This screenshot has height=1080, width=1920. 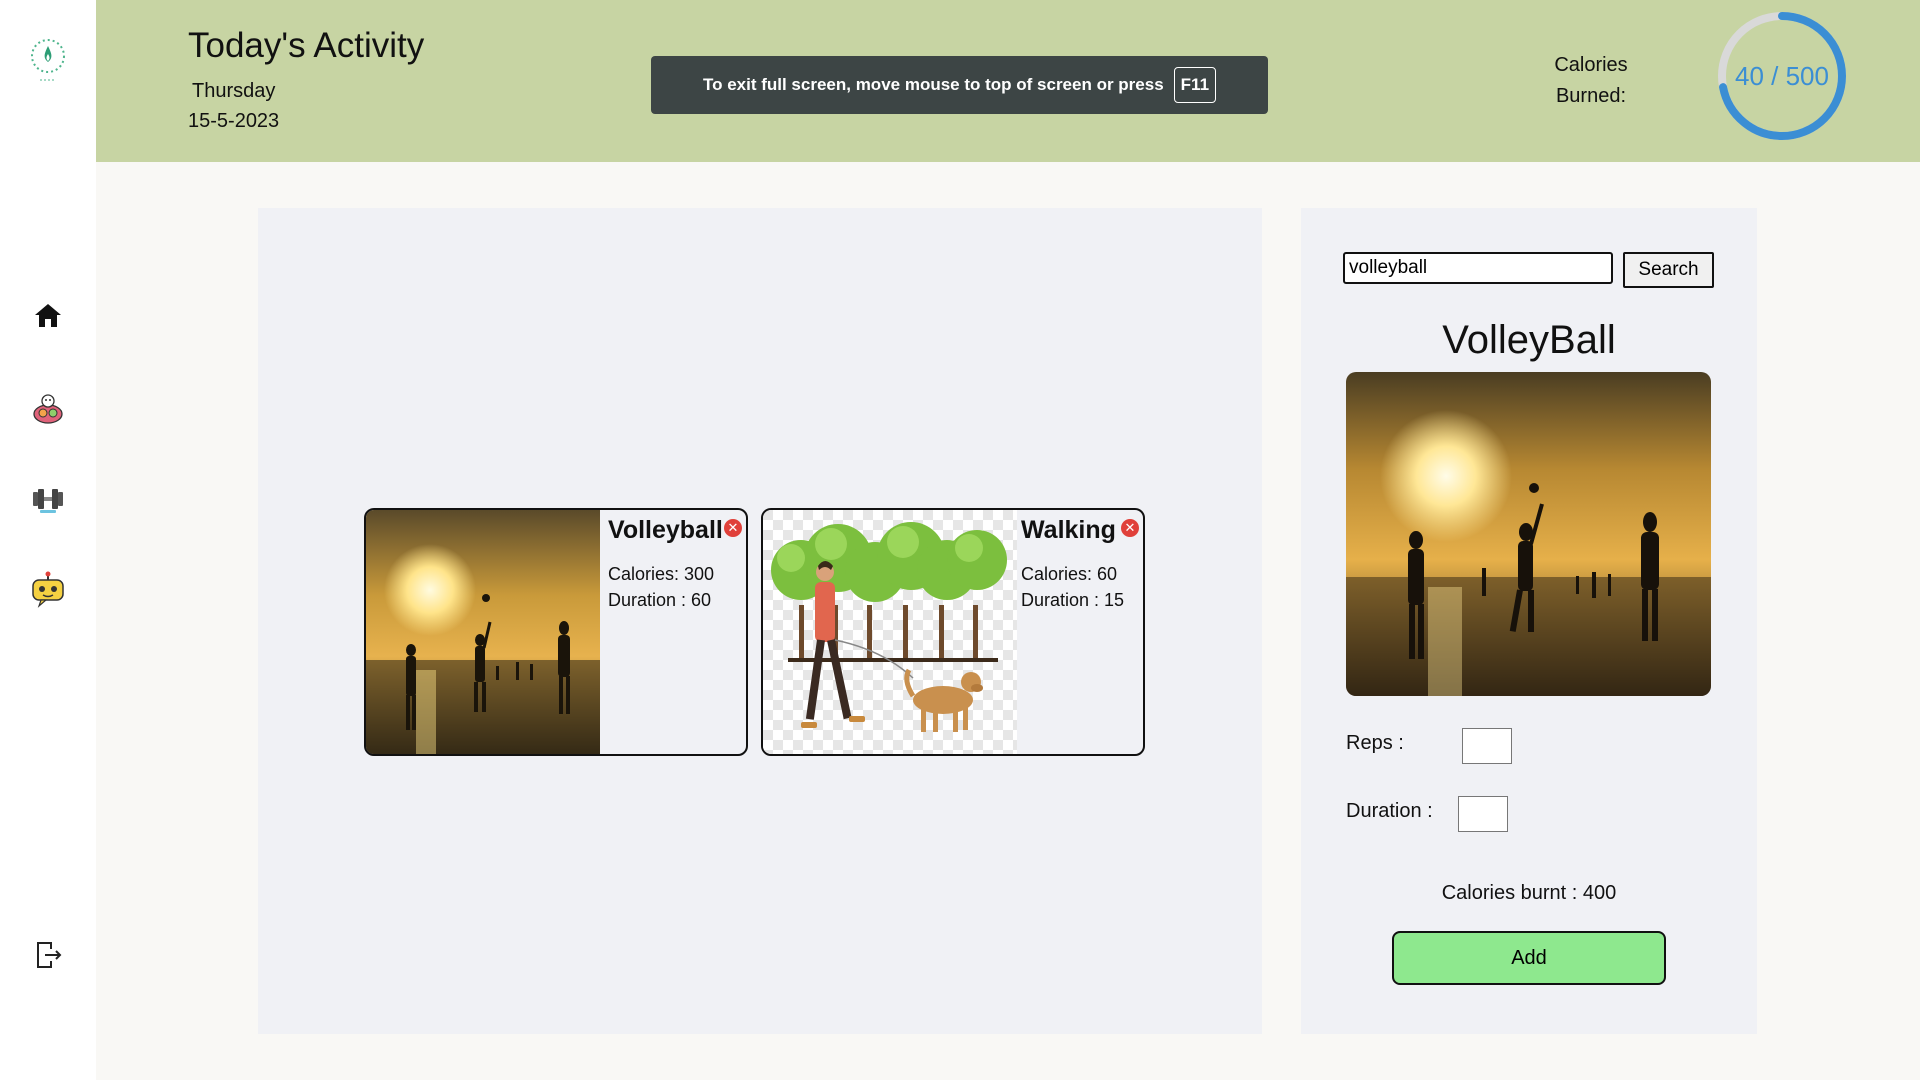 What do you see at coordinates (1069, 574) in the screenshot?
I see `activity-calories: Calories: 60` at bounding box center [1069, 574].